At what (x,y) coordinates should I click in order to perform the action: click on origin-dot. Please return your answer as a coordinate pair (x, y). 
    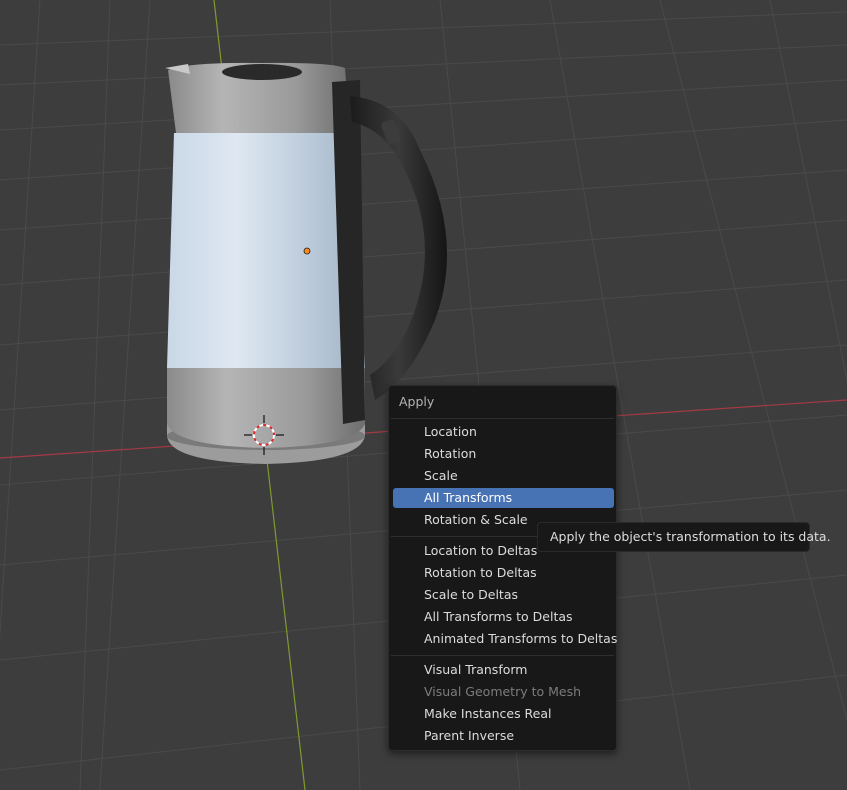
    Looking at the image, I should click on (307, 251).